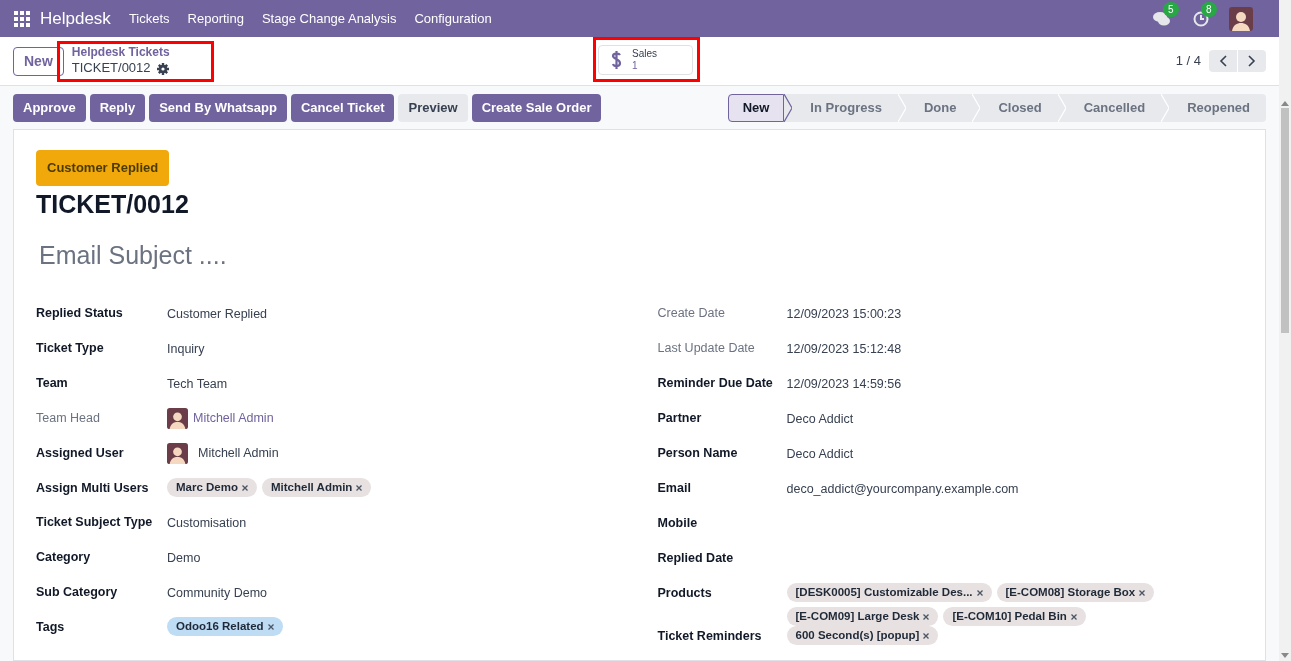  Describe the element at coordinates (51, 627) in the screenshot. I see `field-label: Tags` at that location.